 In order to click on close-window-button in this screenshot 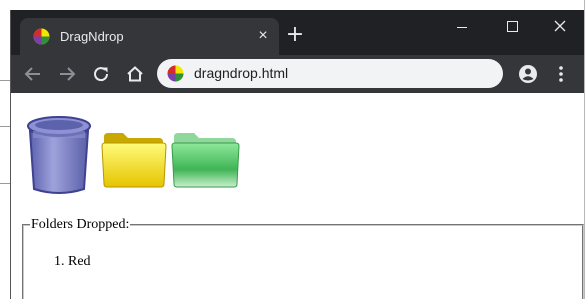, I will do `click(560, 27)`.